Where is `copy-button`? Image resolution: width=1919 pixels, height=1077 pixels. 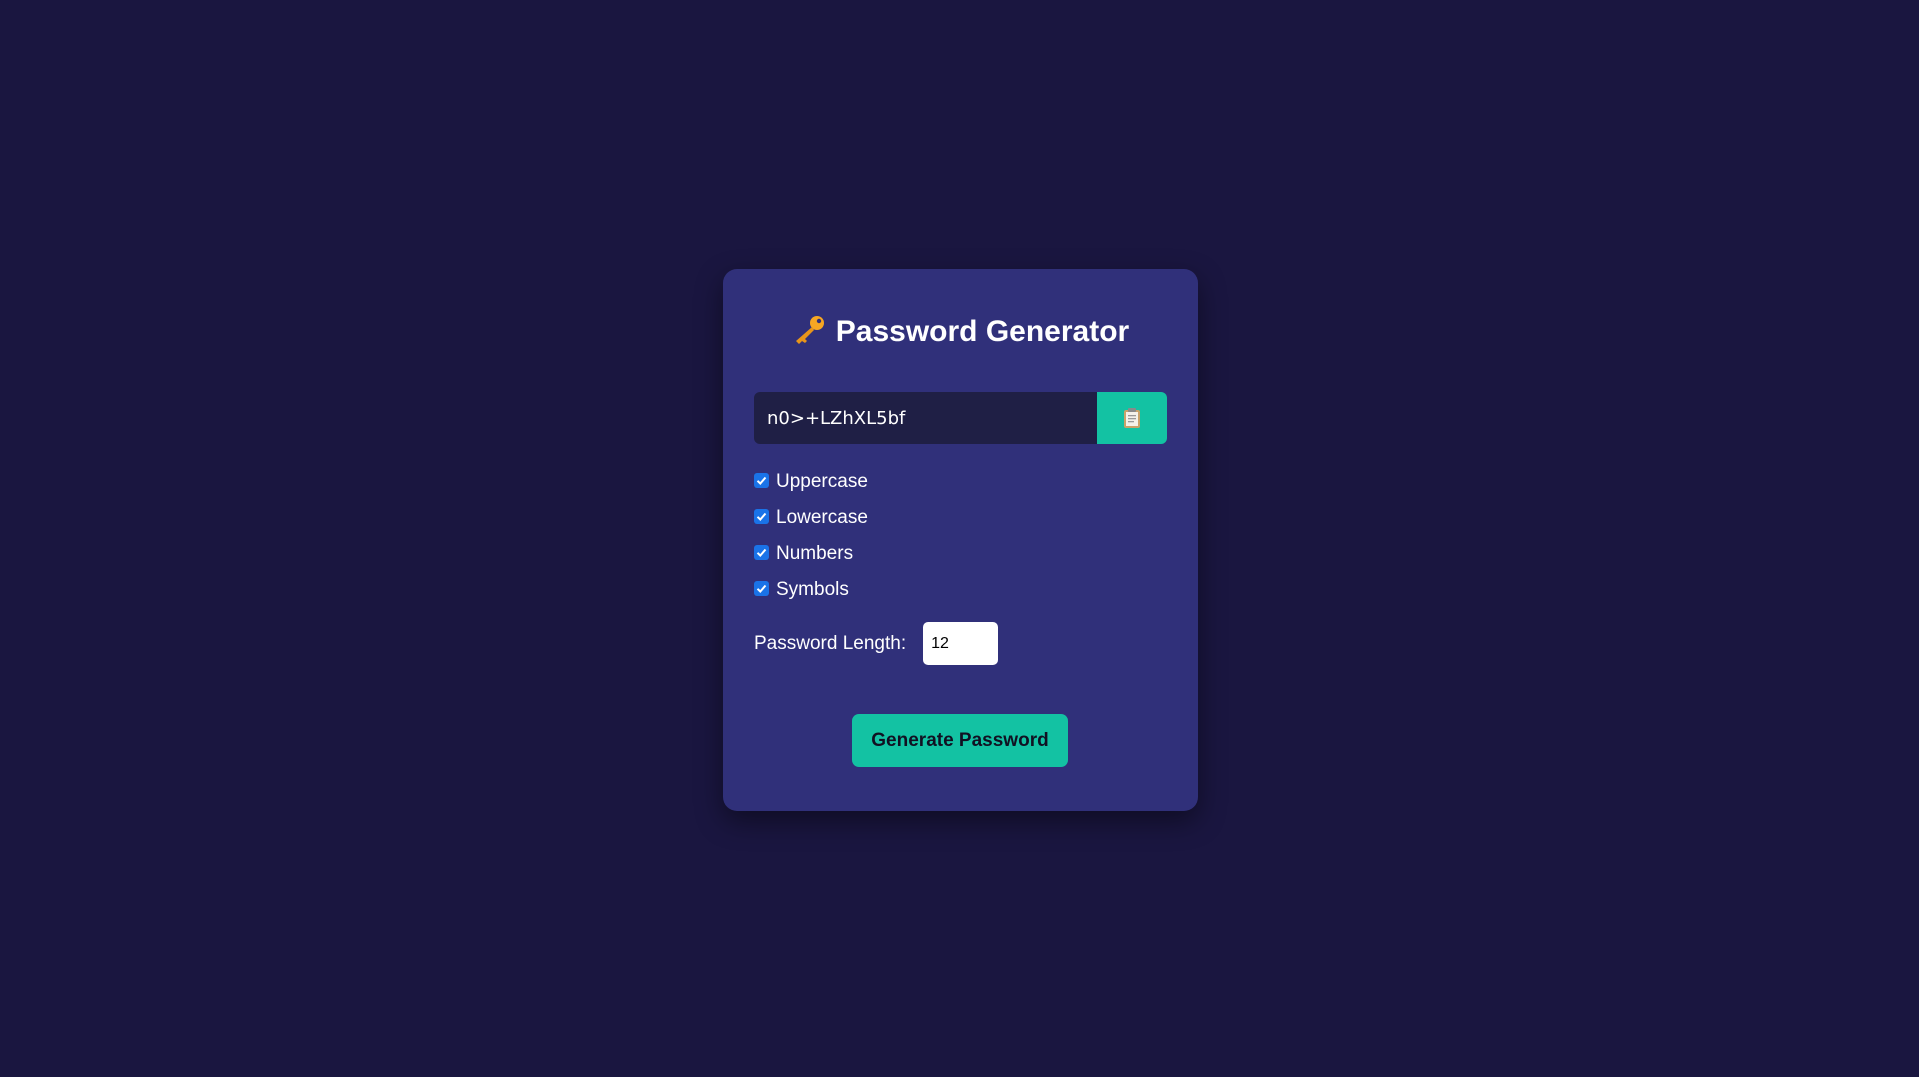 copy-button is located at coordinates (1132, 418).